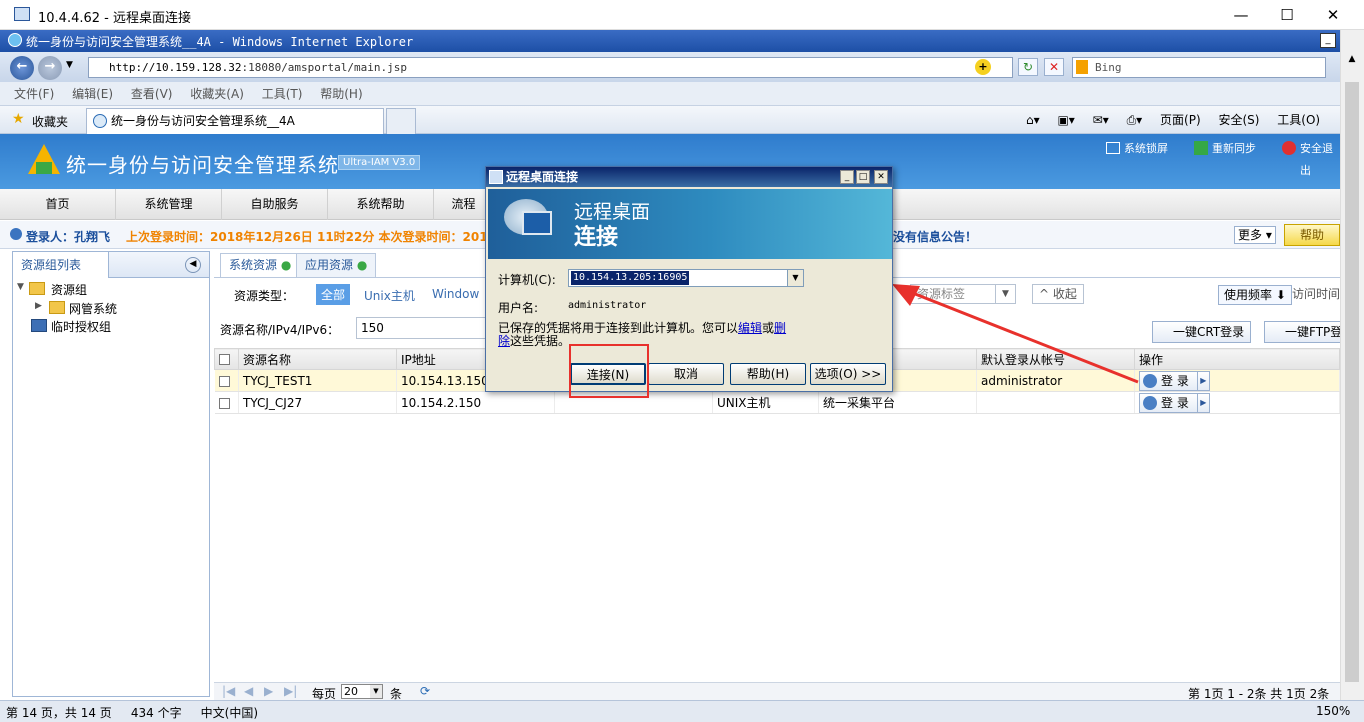 The height and width of the screenshot is (722, 1364). I want to click on ie-menu-bar: 文件(F) 编辑(E) 查看(V) 收藏夹(A) 工具(T) 帮助(H), so click(682, 94).